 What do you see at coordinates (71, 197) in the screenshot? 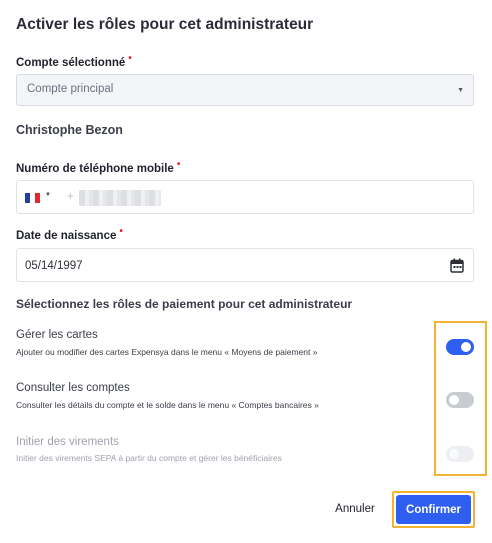
I see `phone-value: +` at bounding box center [71, 197].